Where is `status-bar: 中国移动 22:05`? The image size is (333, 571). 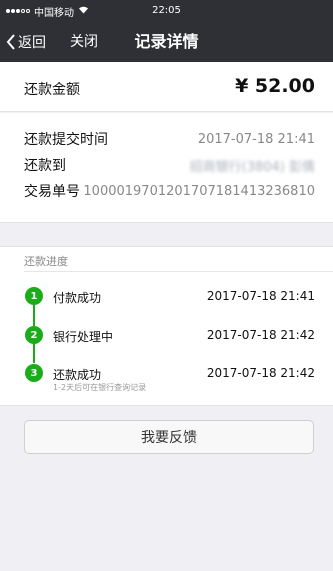 status-bar: 中国移动 22:05 is located at coordinates (166, 11).